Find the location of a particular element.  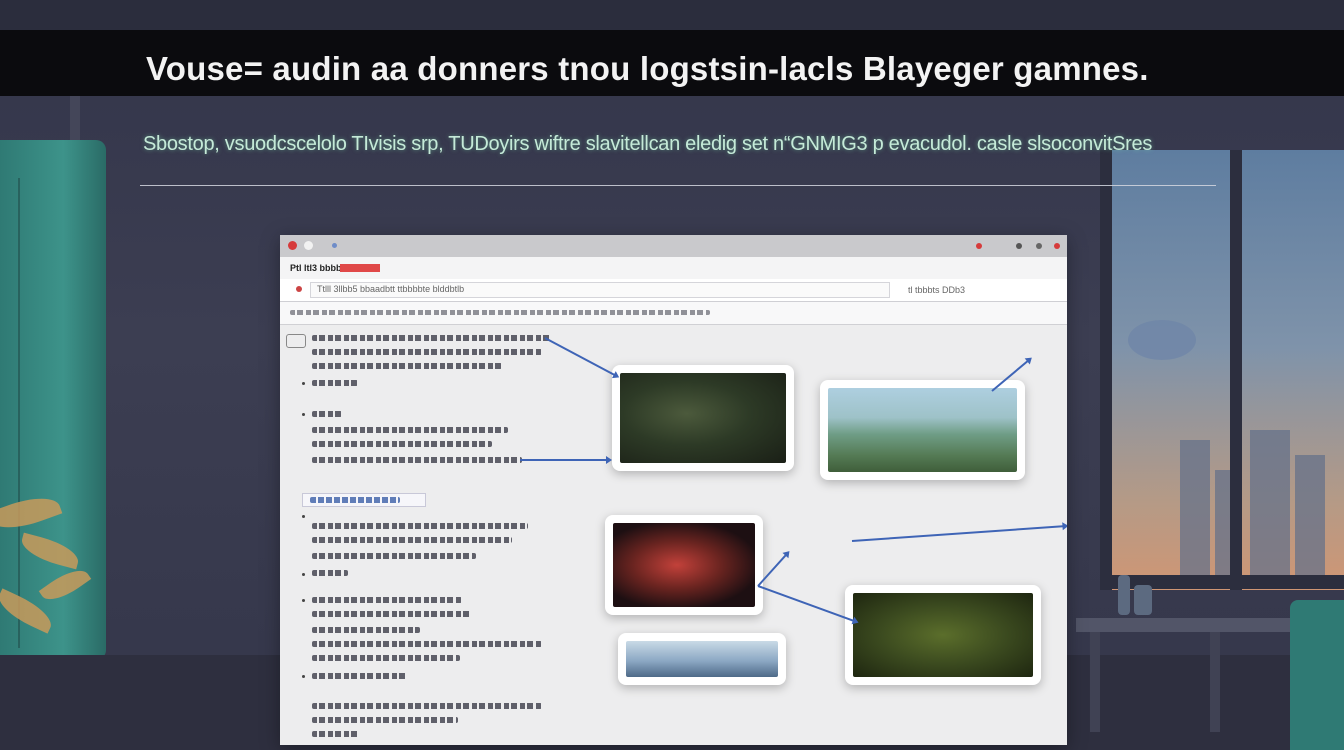

coastal-landscape-image is located at coordinates (922, 430).